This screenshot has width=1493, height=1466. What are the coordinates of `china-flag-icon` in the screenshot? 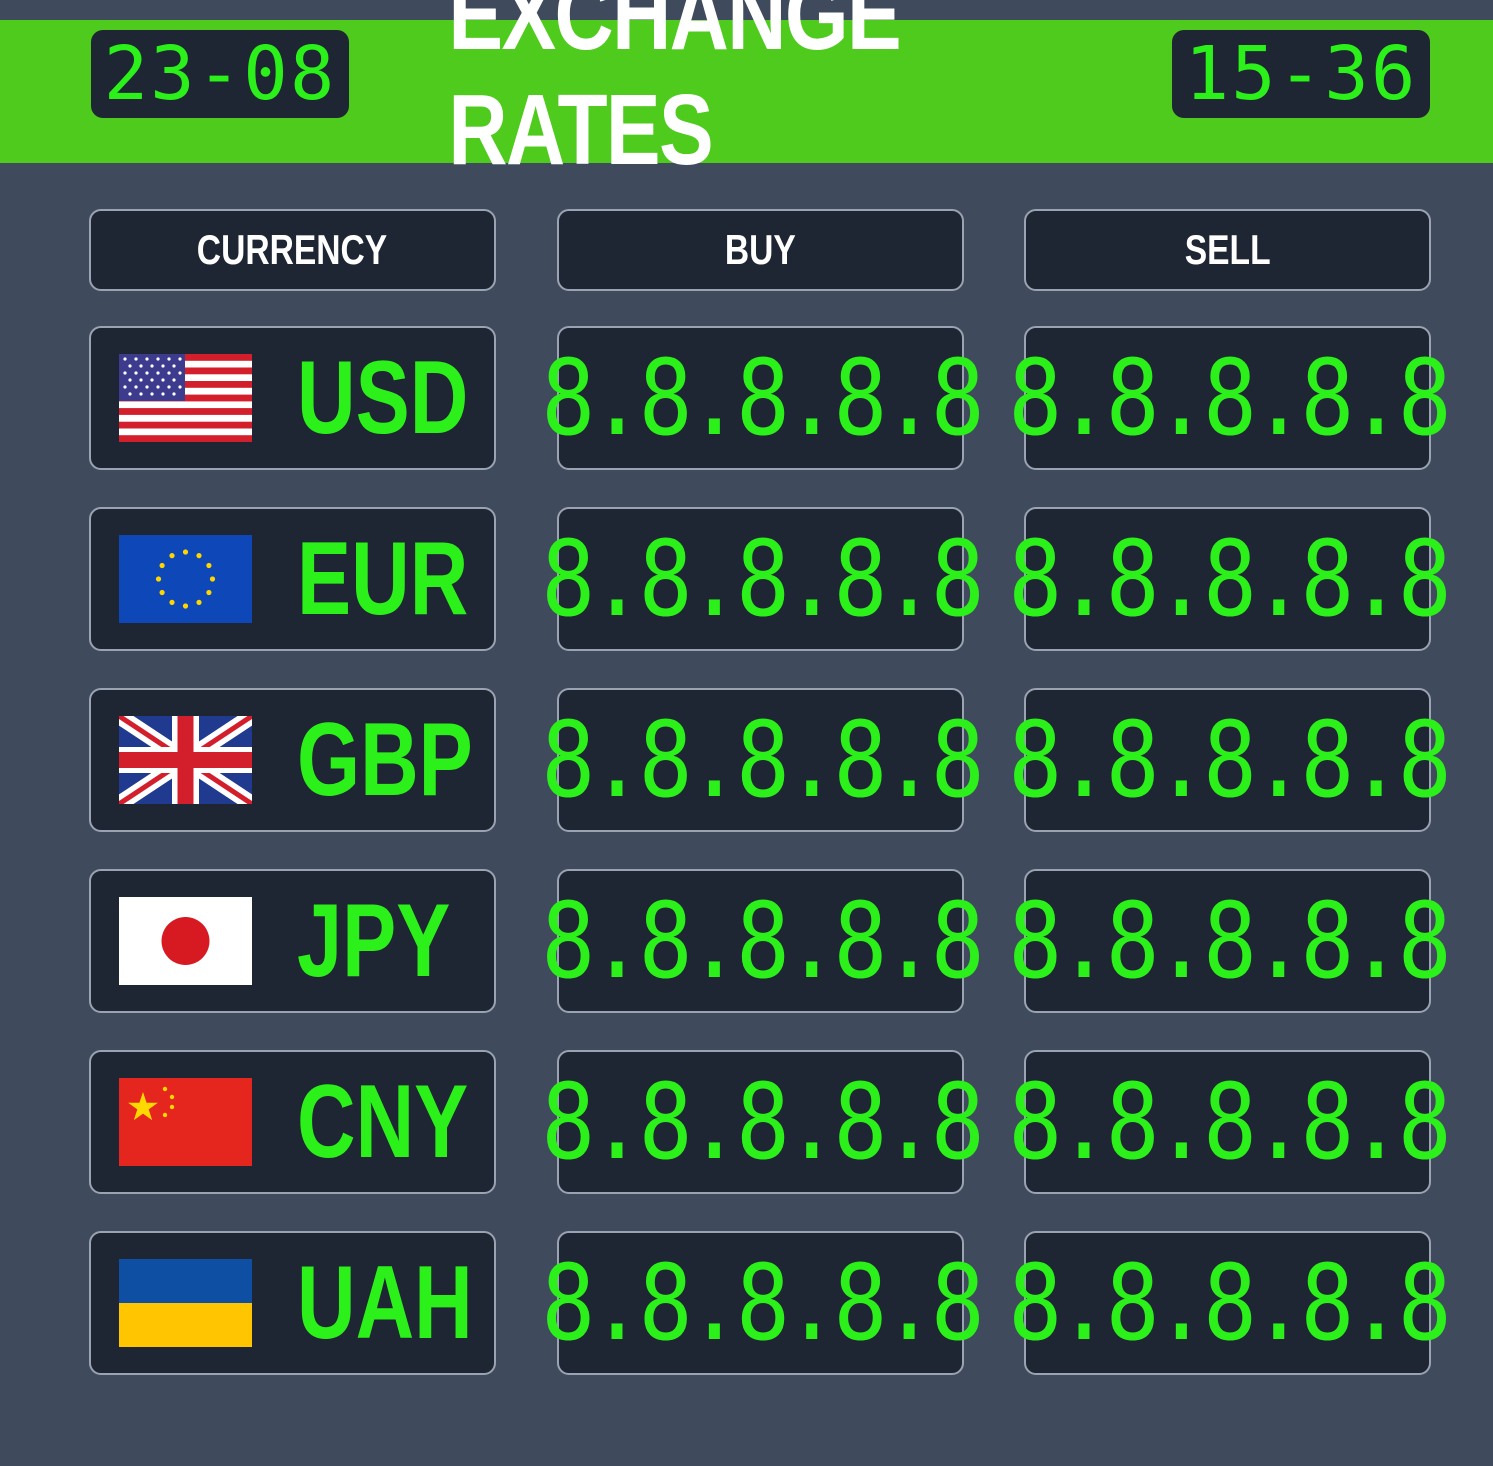 It's located at (185, 1122).